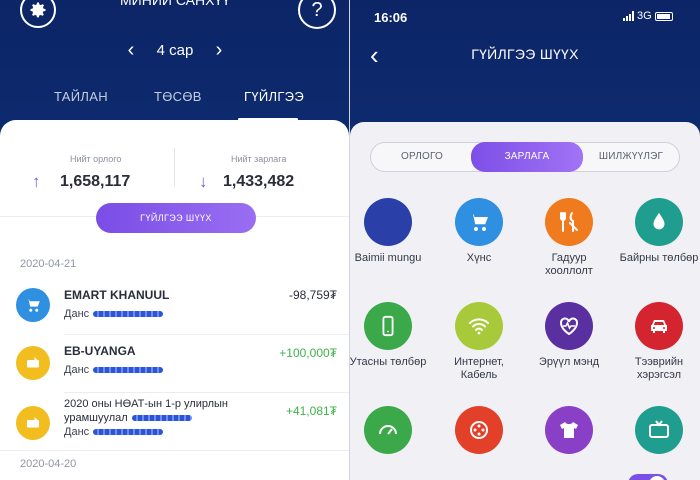 The width and height of the screenshot is (700, 480). What do you see at coordinates (81, 96) in the screenshot?
I see `tab-report: ТАЙЛАН` at bounding box center [81, 96].